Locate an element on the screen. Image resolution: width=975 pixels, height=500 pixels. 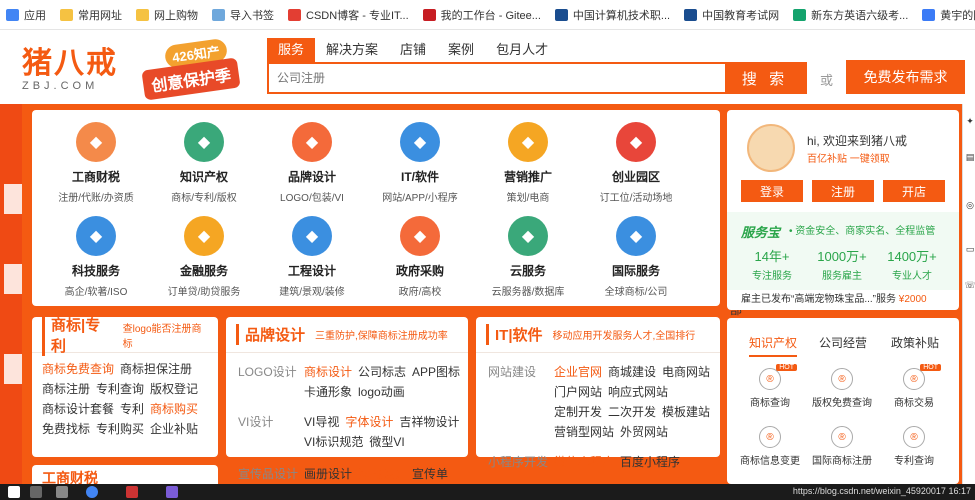
service-link: 商标注册 is located at coordinates (66, 389).